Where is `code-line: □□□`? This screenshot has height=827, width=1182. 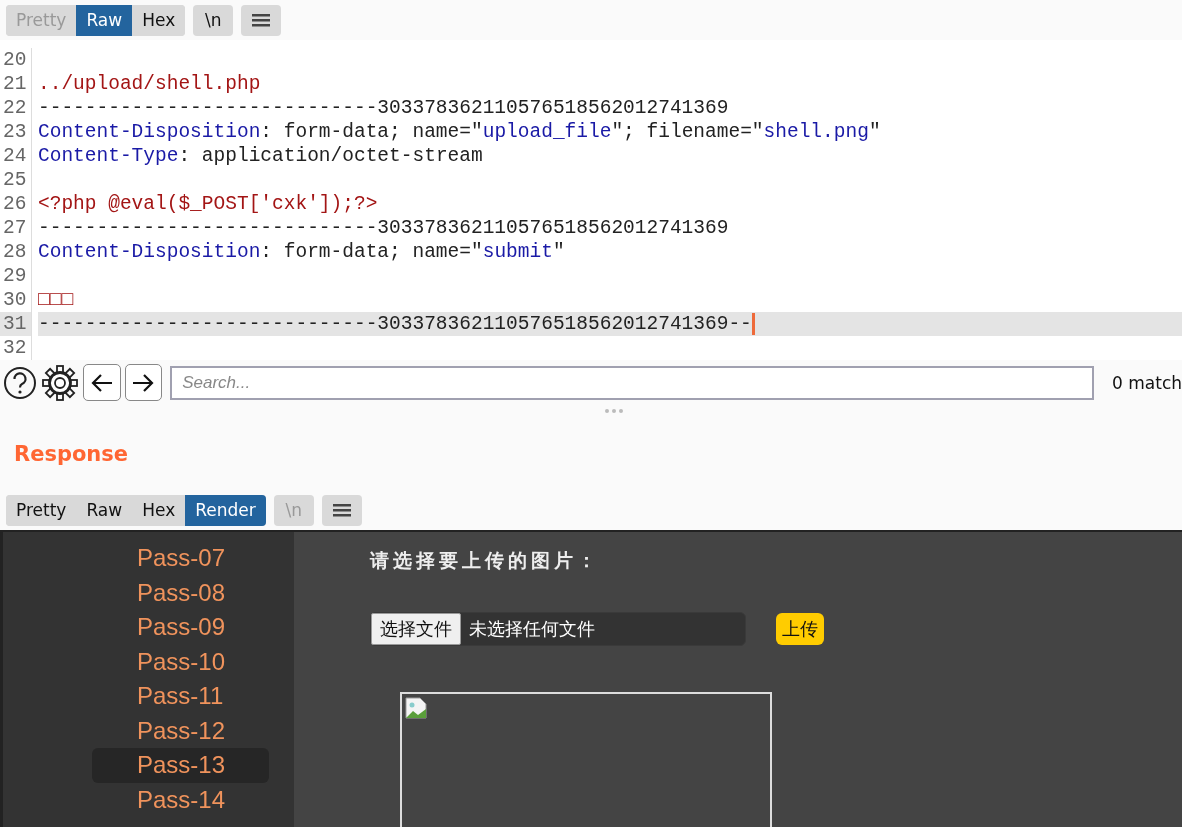 code-line: □□□ is located at coordinates (56, 300).